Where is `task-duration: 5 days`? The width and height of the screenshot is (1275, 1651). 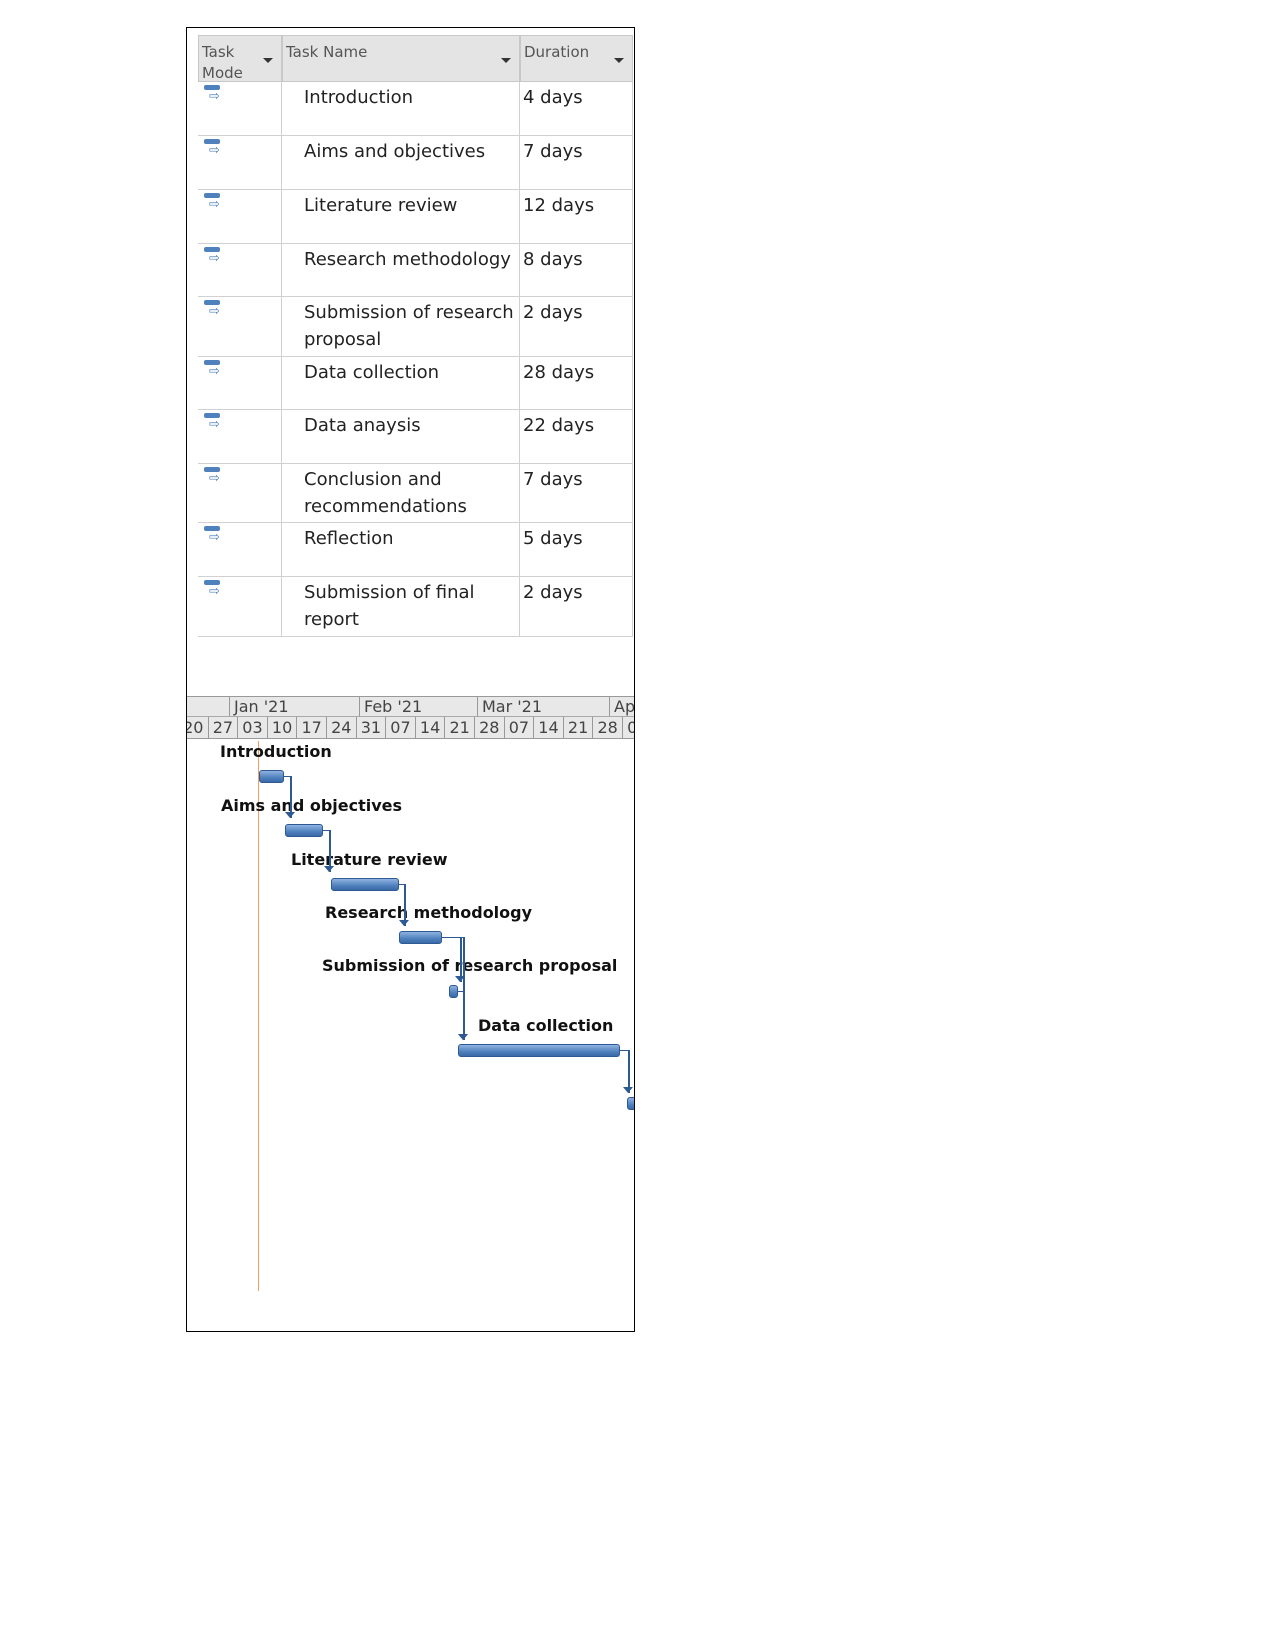 task-duration: 5 days is located at coordinates (553, 538).